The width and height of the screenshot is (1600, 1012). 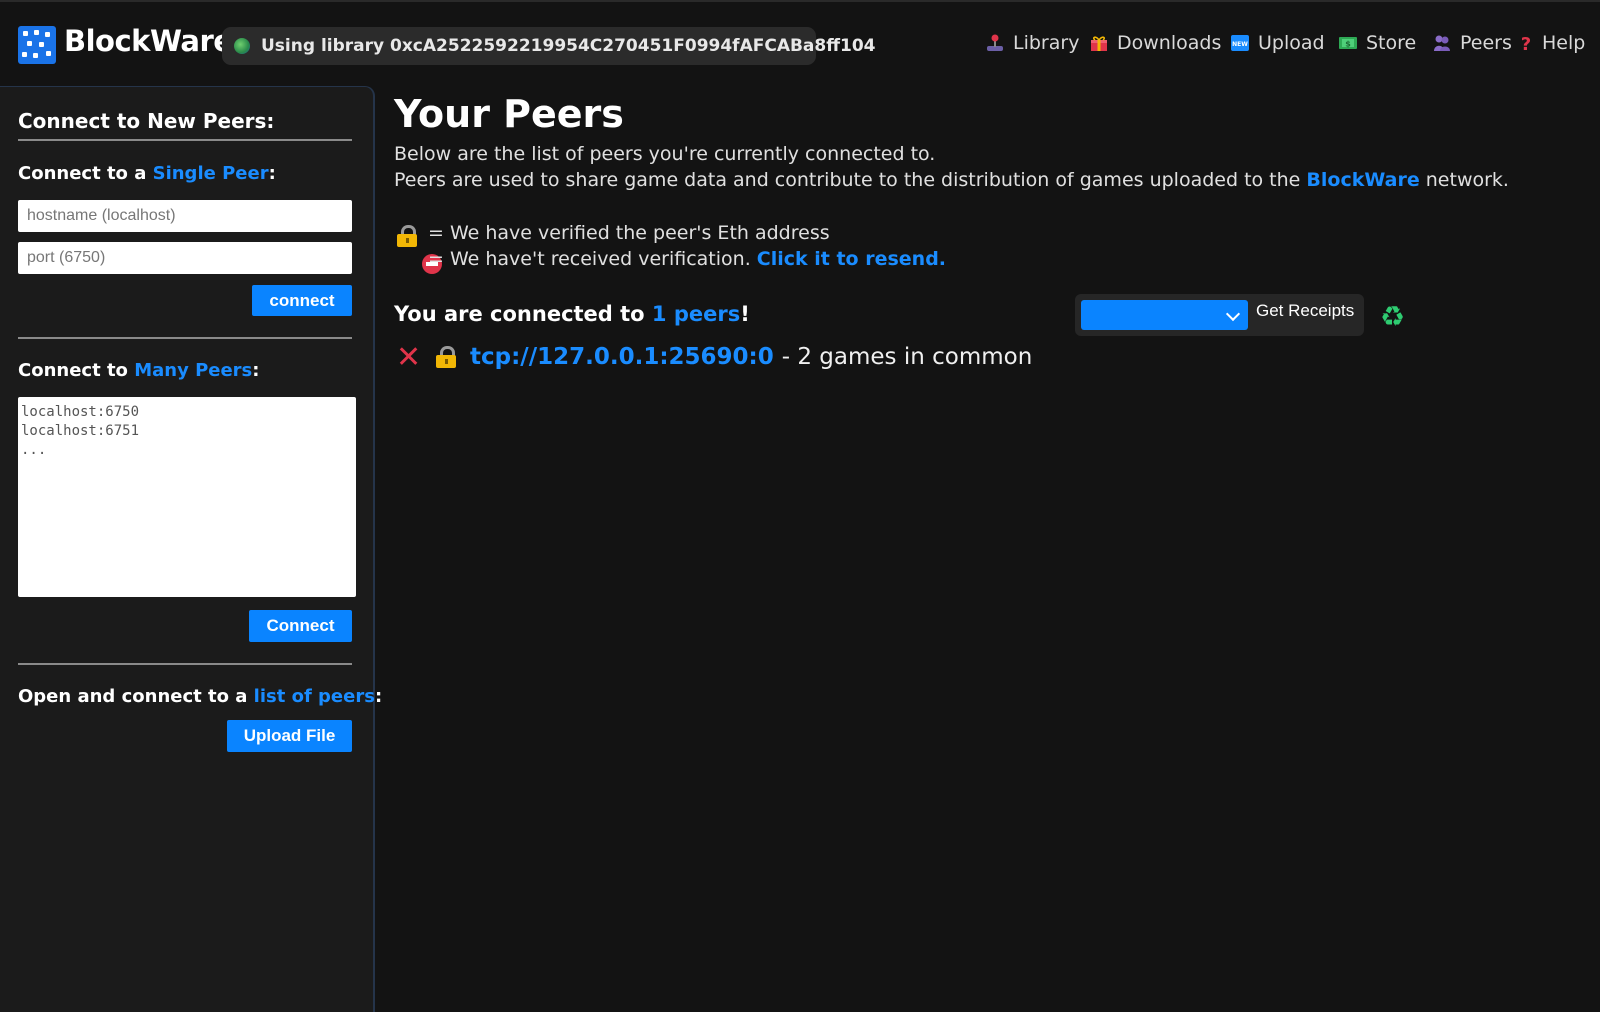 What do you see at coordinates (1046, 43) in the screenshot?
I see `nav-library-label: Library` at bounding box center [1046, 43].